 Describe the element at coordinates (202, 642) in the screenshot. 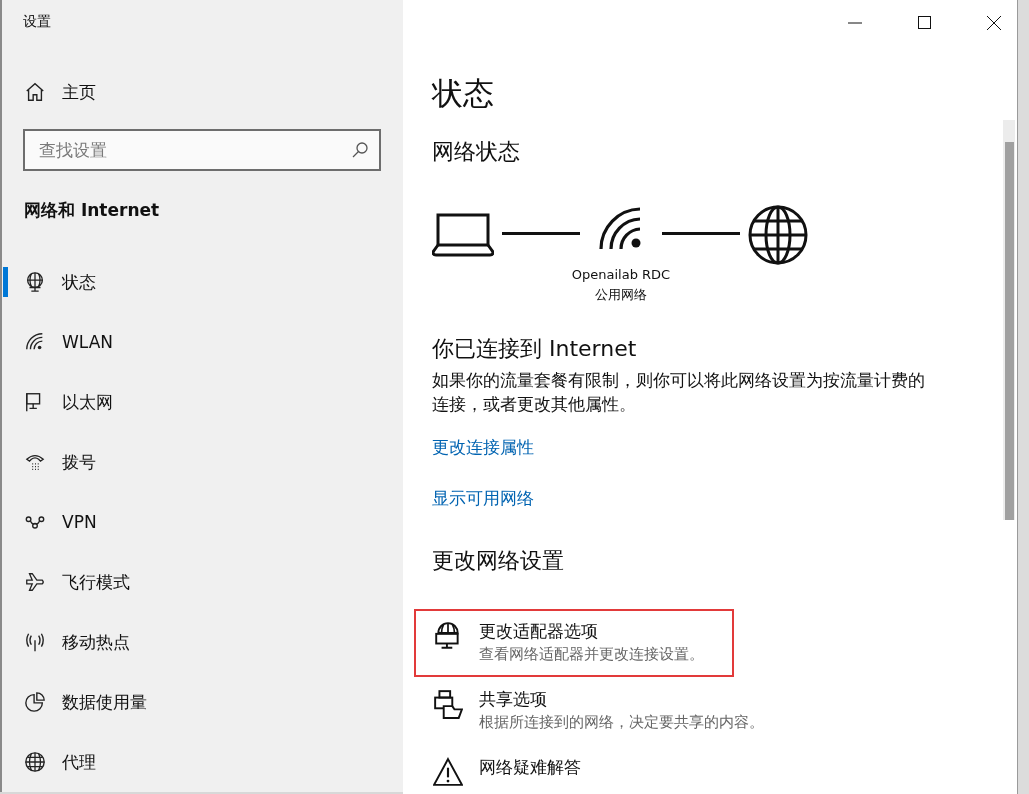

I see `nav-item: 移动热点` at that location.